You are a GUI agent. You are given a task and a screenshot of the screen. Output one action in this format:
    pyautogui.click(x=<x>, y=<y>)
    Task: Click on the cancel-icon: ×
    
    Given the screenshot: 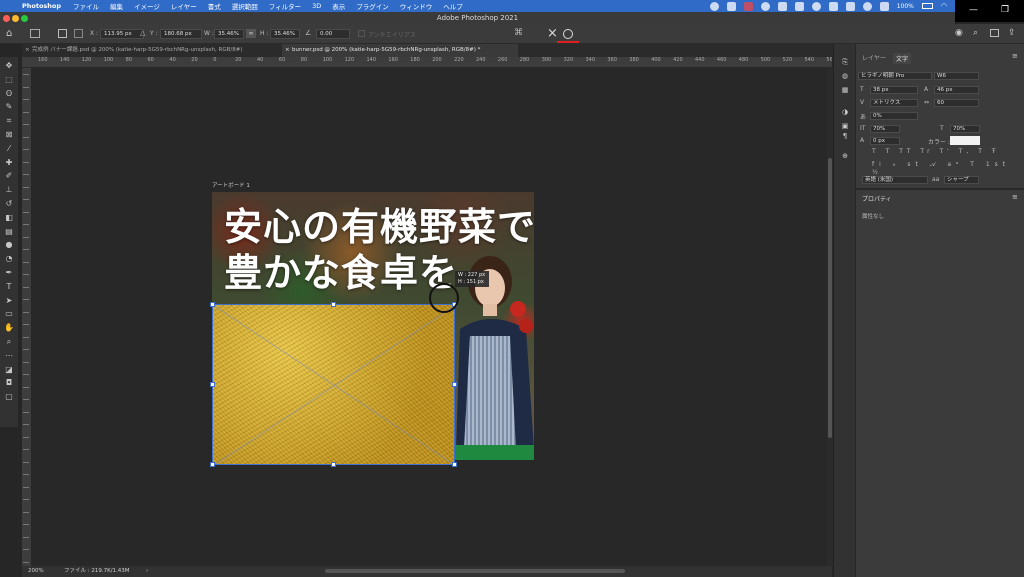 What is the action you would take?
    pyautogui.click(x=552, y=33)
    